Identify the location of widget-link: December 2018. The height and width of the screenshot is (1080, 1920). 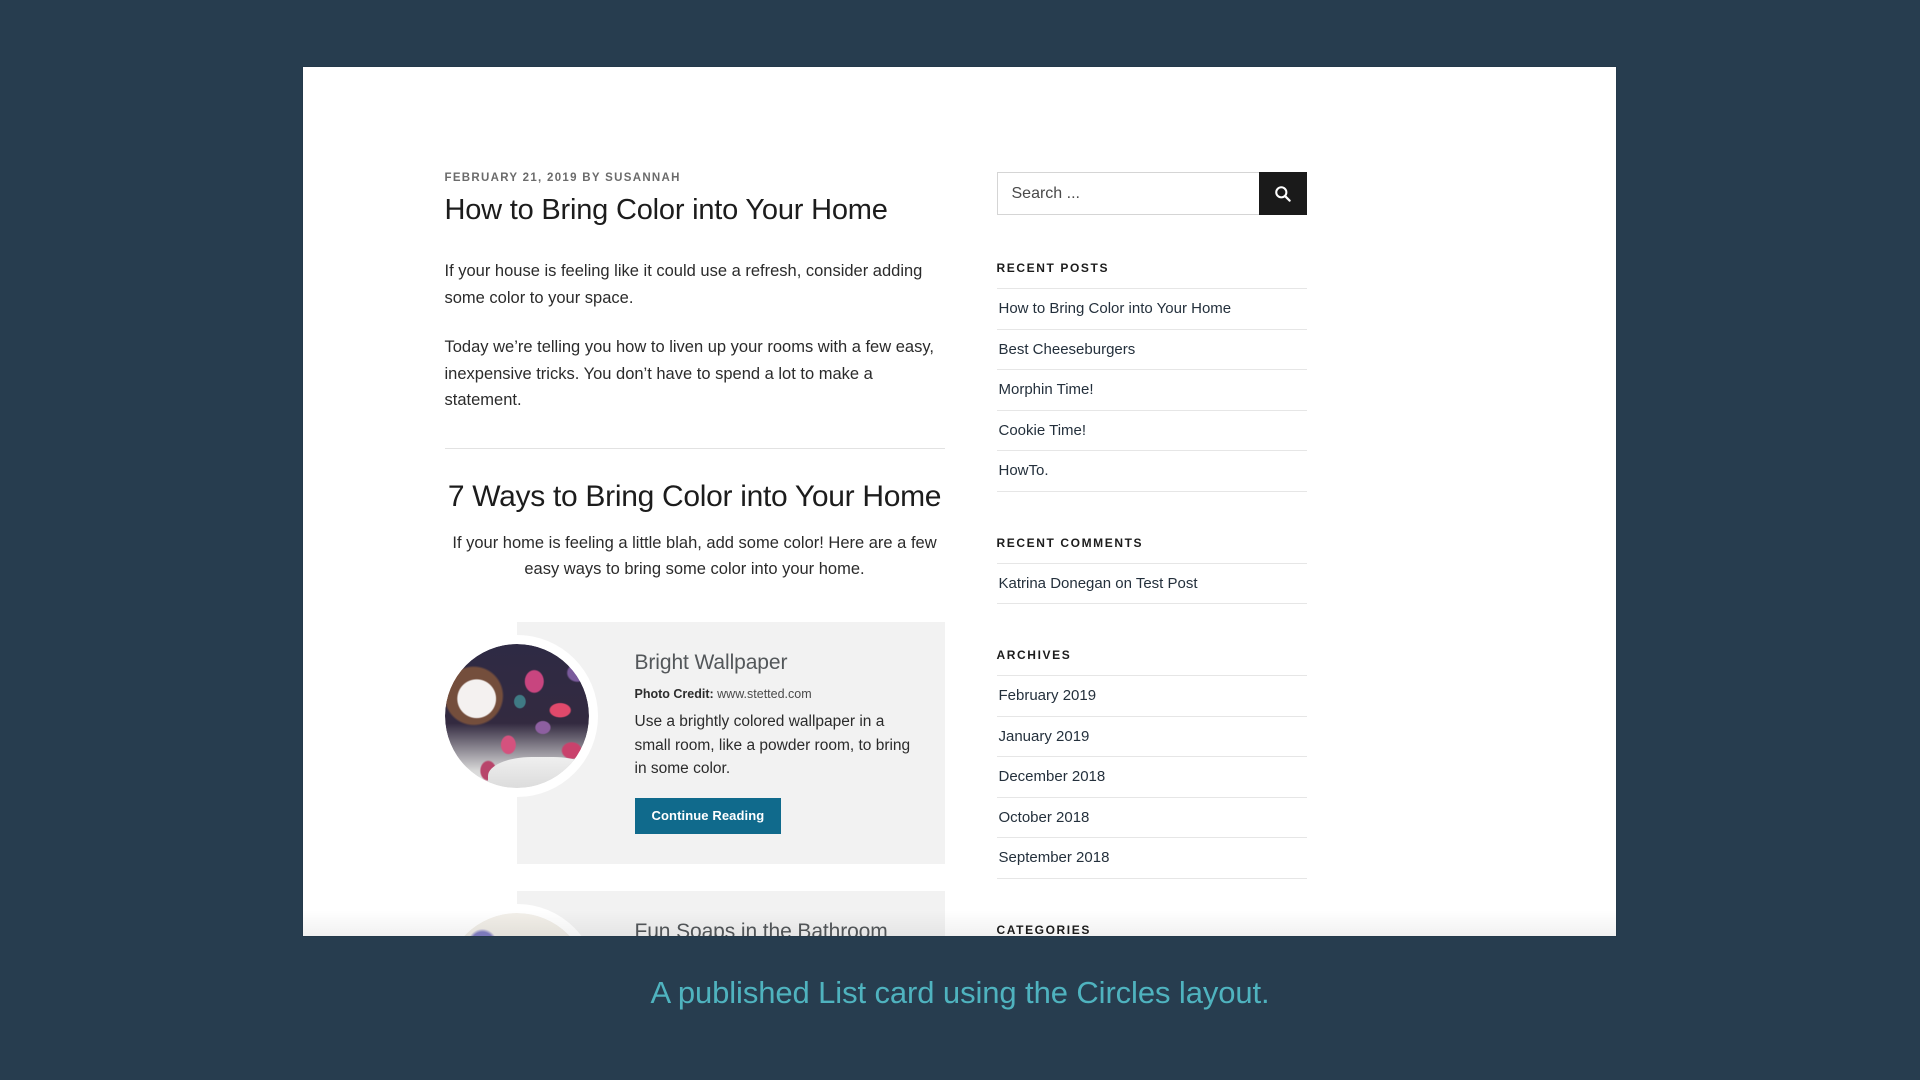
(1152, 777).